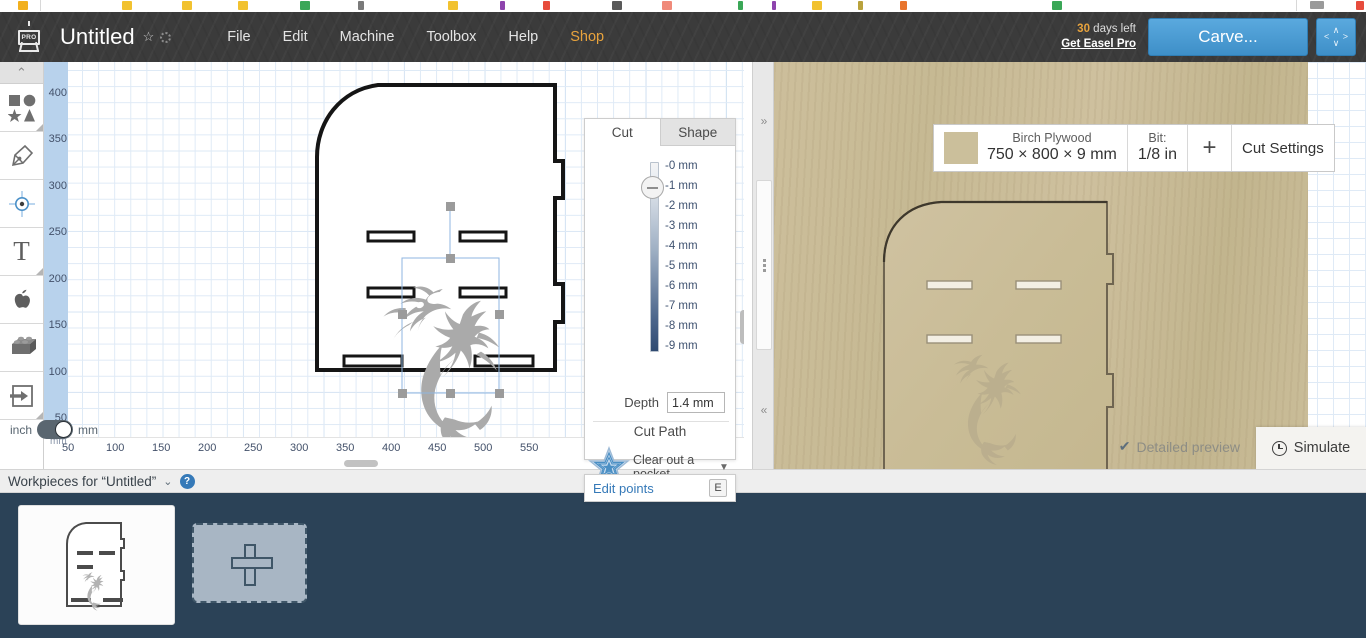  Describe the element at coordinates (238, 37) in the screenshot. I see `menu-file: File` at that location.